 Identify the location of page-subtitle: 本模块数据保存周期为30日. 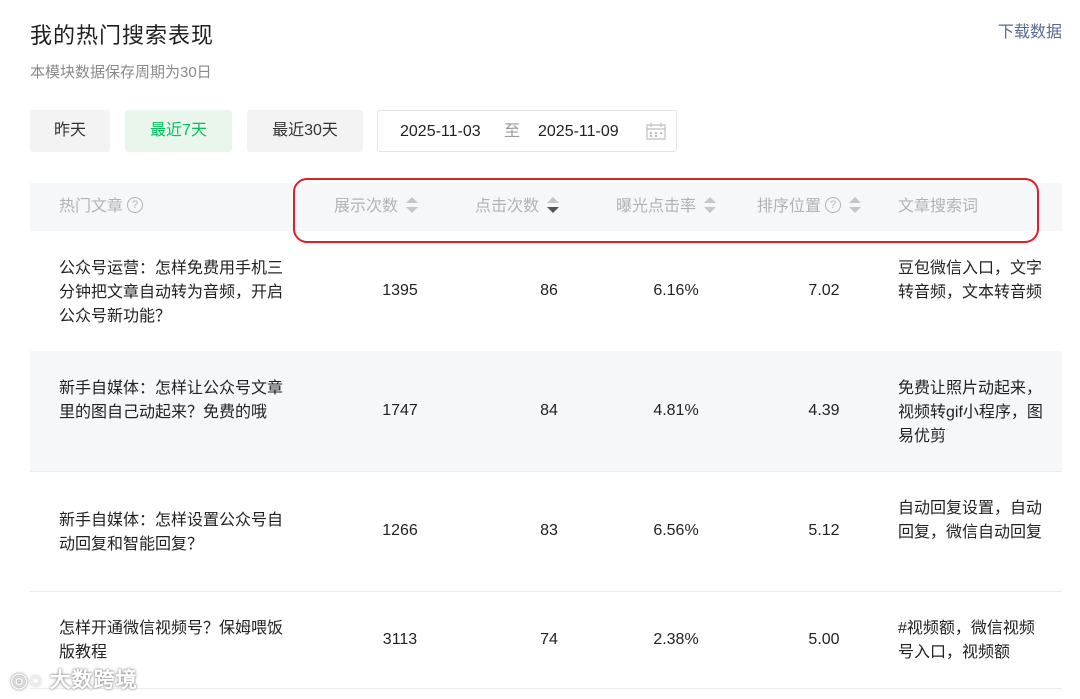
(121, 72).